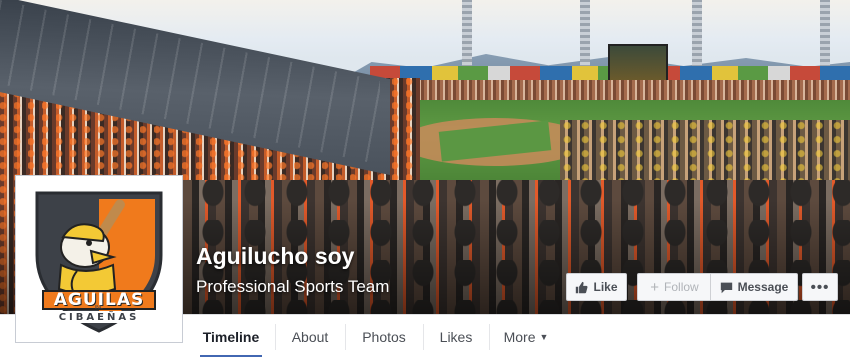 This screenshot has width=850, height=357. I want to click on tab-photos: Photos, so click(384, 336).